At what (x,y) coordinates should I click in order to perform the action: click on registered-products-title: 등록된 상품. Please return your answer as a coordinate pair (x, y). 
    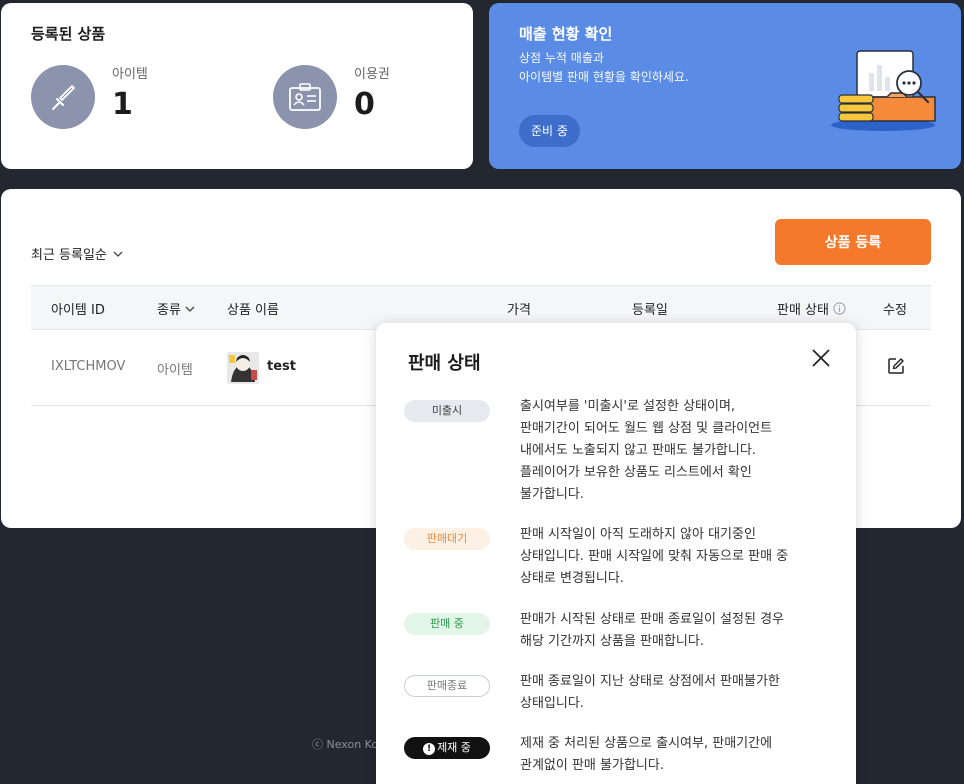
    Looking at the image, I should click on (68, 34).